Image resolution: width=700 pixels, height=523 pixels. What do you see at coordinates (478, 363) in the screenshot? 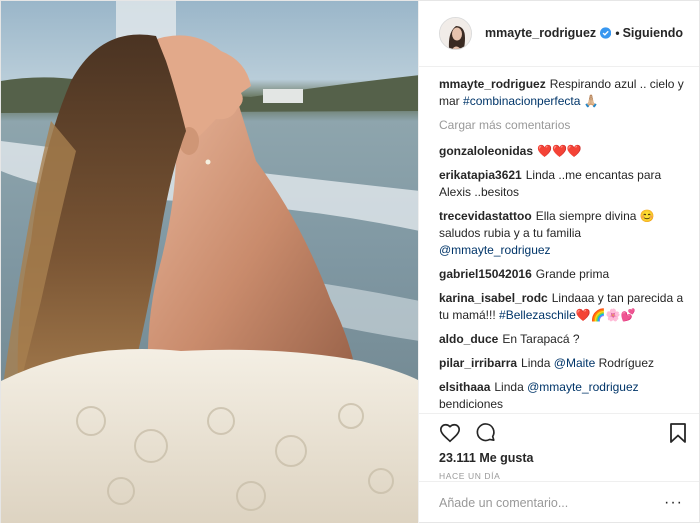
I see `comment-username: pilar_irribarra` at bounding box center [478, 363].